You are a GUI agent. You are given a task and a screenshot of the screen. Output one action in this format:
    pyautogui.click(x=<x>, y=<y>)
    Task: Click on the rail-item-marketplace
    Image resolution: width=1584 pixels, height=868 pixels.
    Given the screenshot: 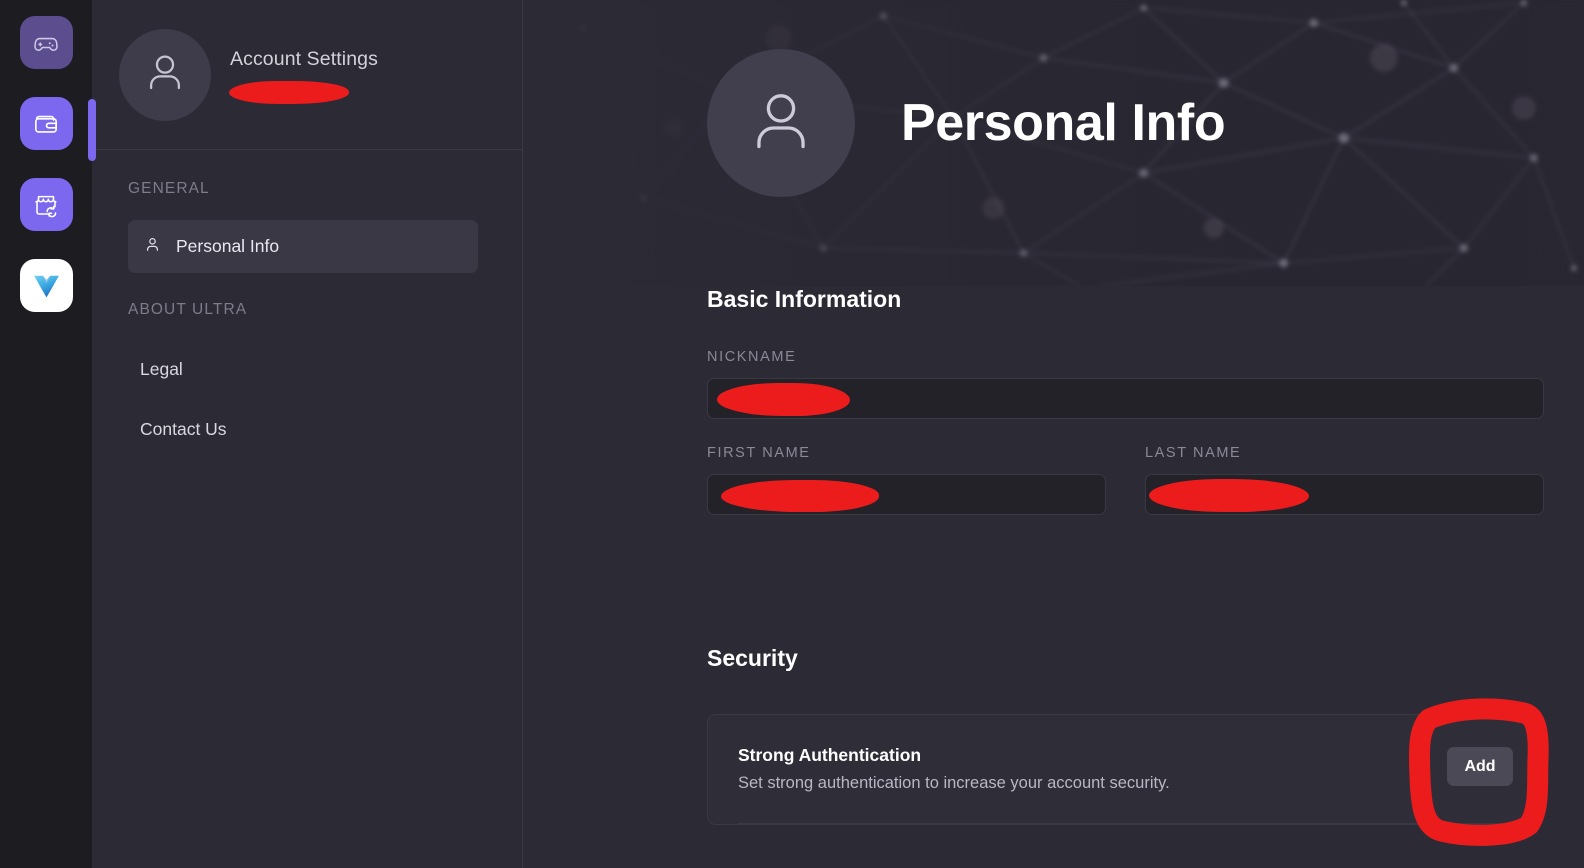 What is the action you would take?
    pyautogui.click(x=46, y=204)
    